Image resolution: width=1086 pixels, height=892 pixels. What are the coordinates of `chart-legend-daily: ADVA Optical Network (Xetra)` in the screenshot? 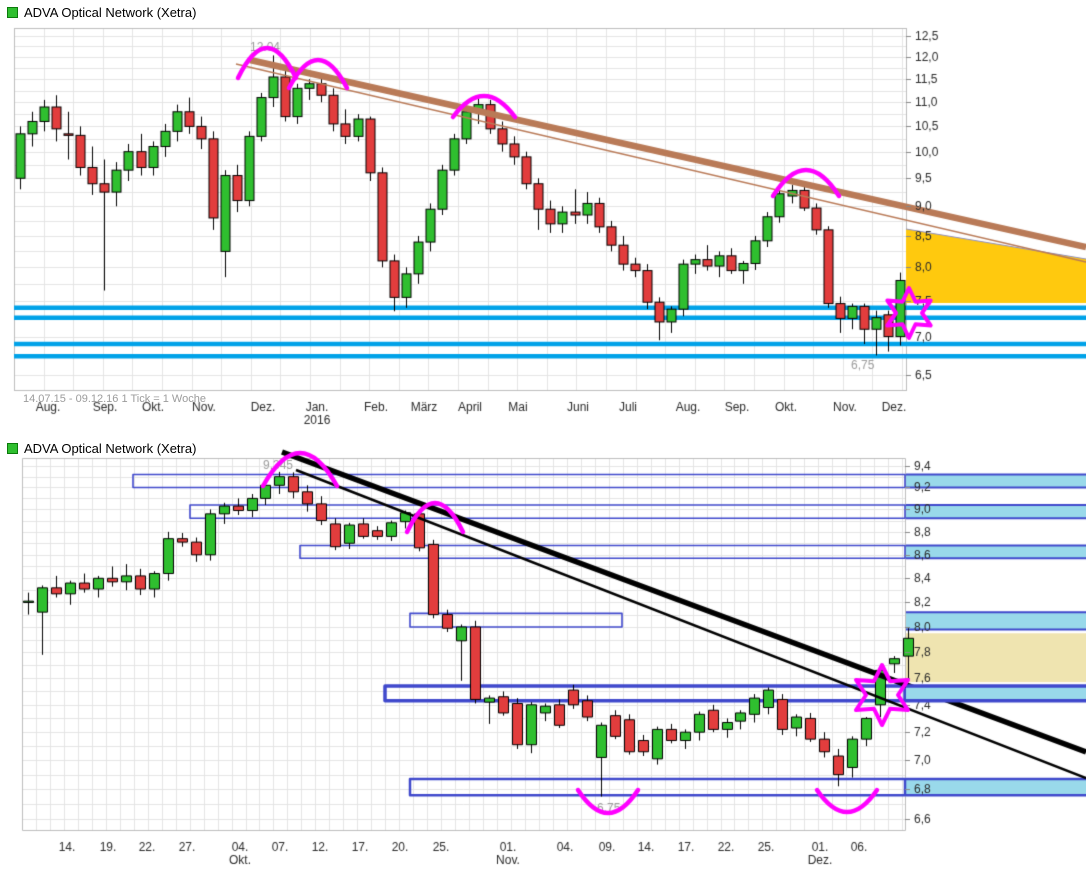 It's located at (101, 448).